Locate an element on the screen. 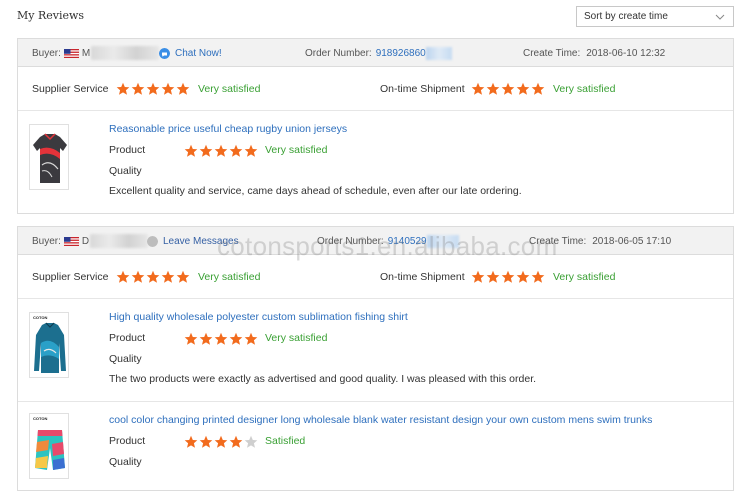  product-thumbnail is located at coordinates (49, 157).